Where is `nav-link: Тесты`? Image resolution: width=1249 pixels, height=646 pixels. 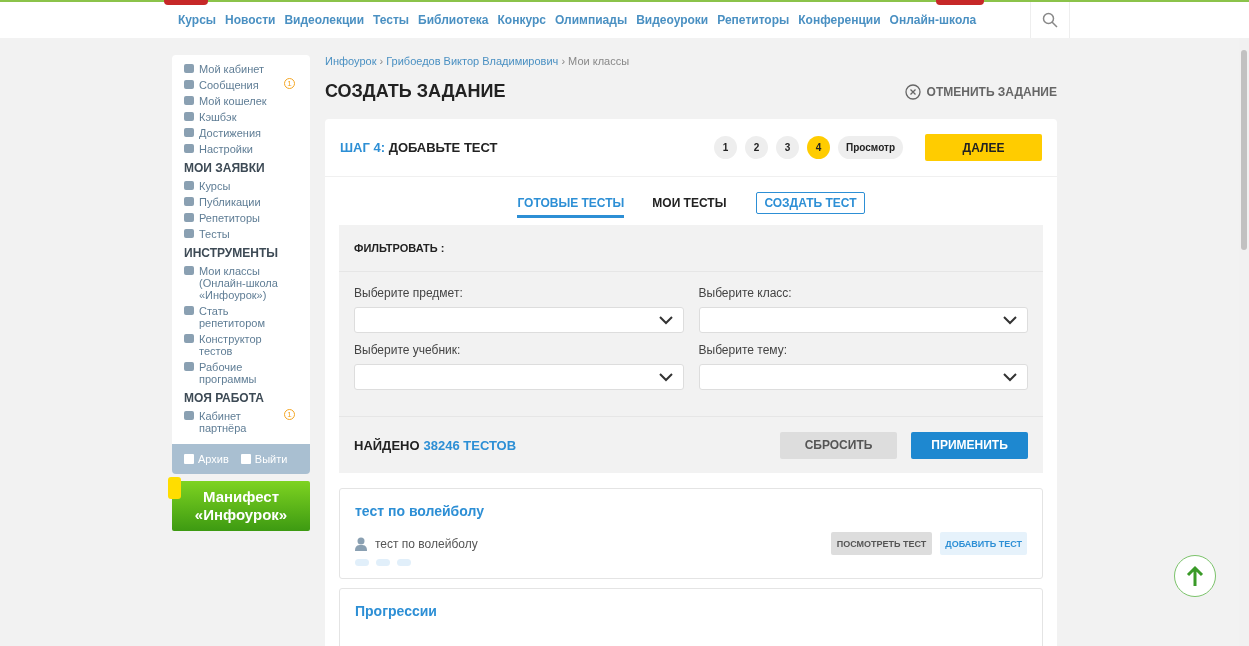
nav-link: Тесты is located at coordinates (391, 20).